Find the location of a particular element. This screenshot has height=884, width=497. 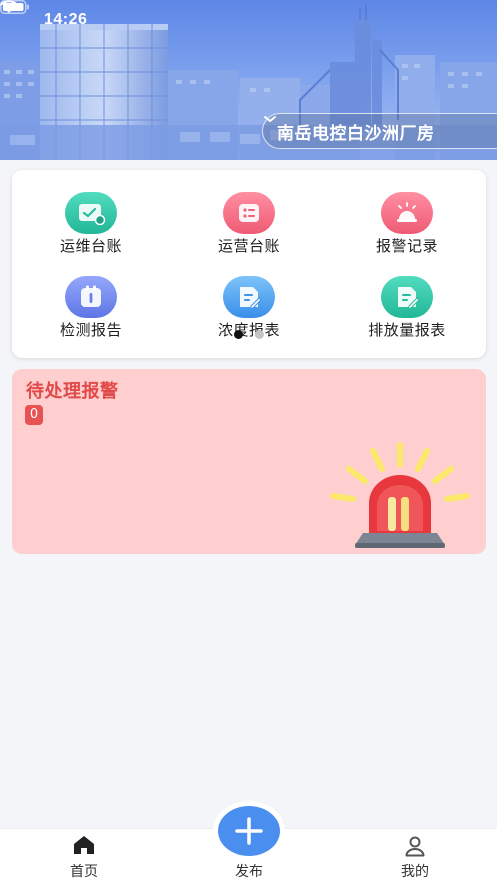

siren-icon is located at coordinates (400, 495).